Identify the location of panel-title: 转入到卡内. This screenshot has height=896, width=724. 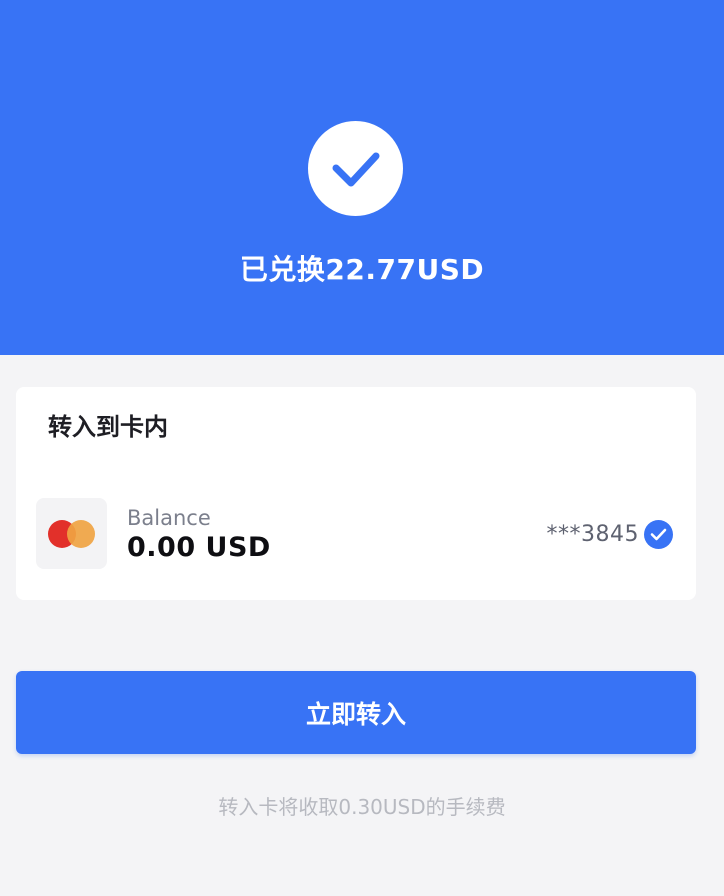
(108, 427).